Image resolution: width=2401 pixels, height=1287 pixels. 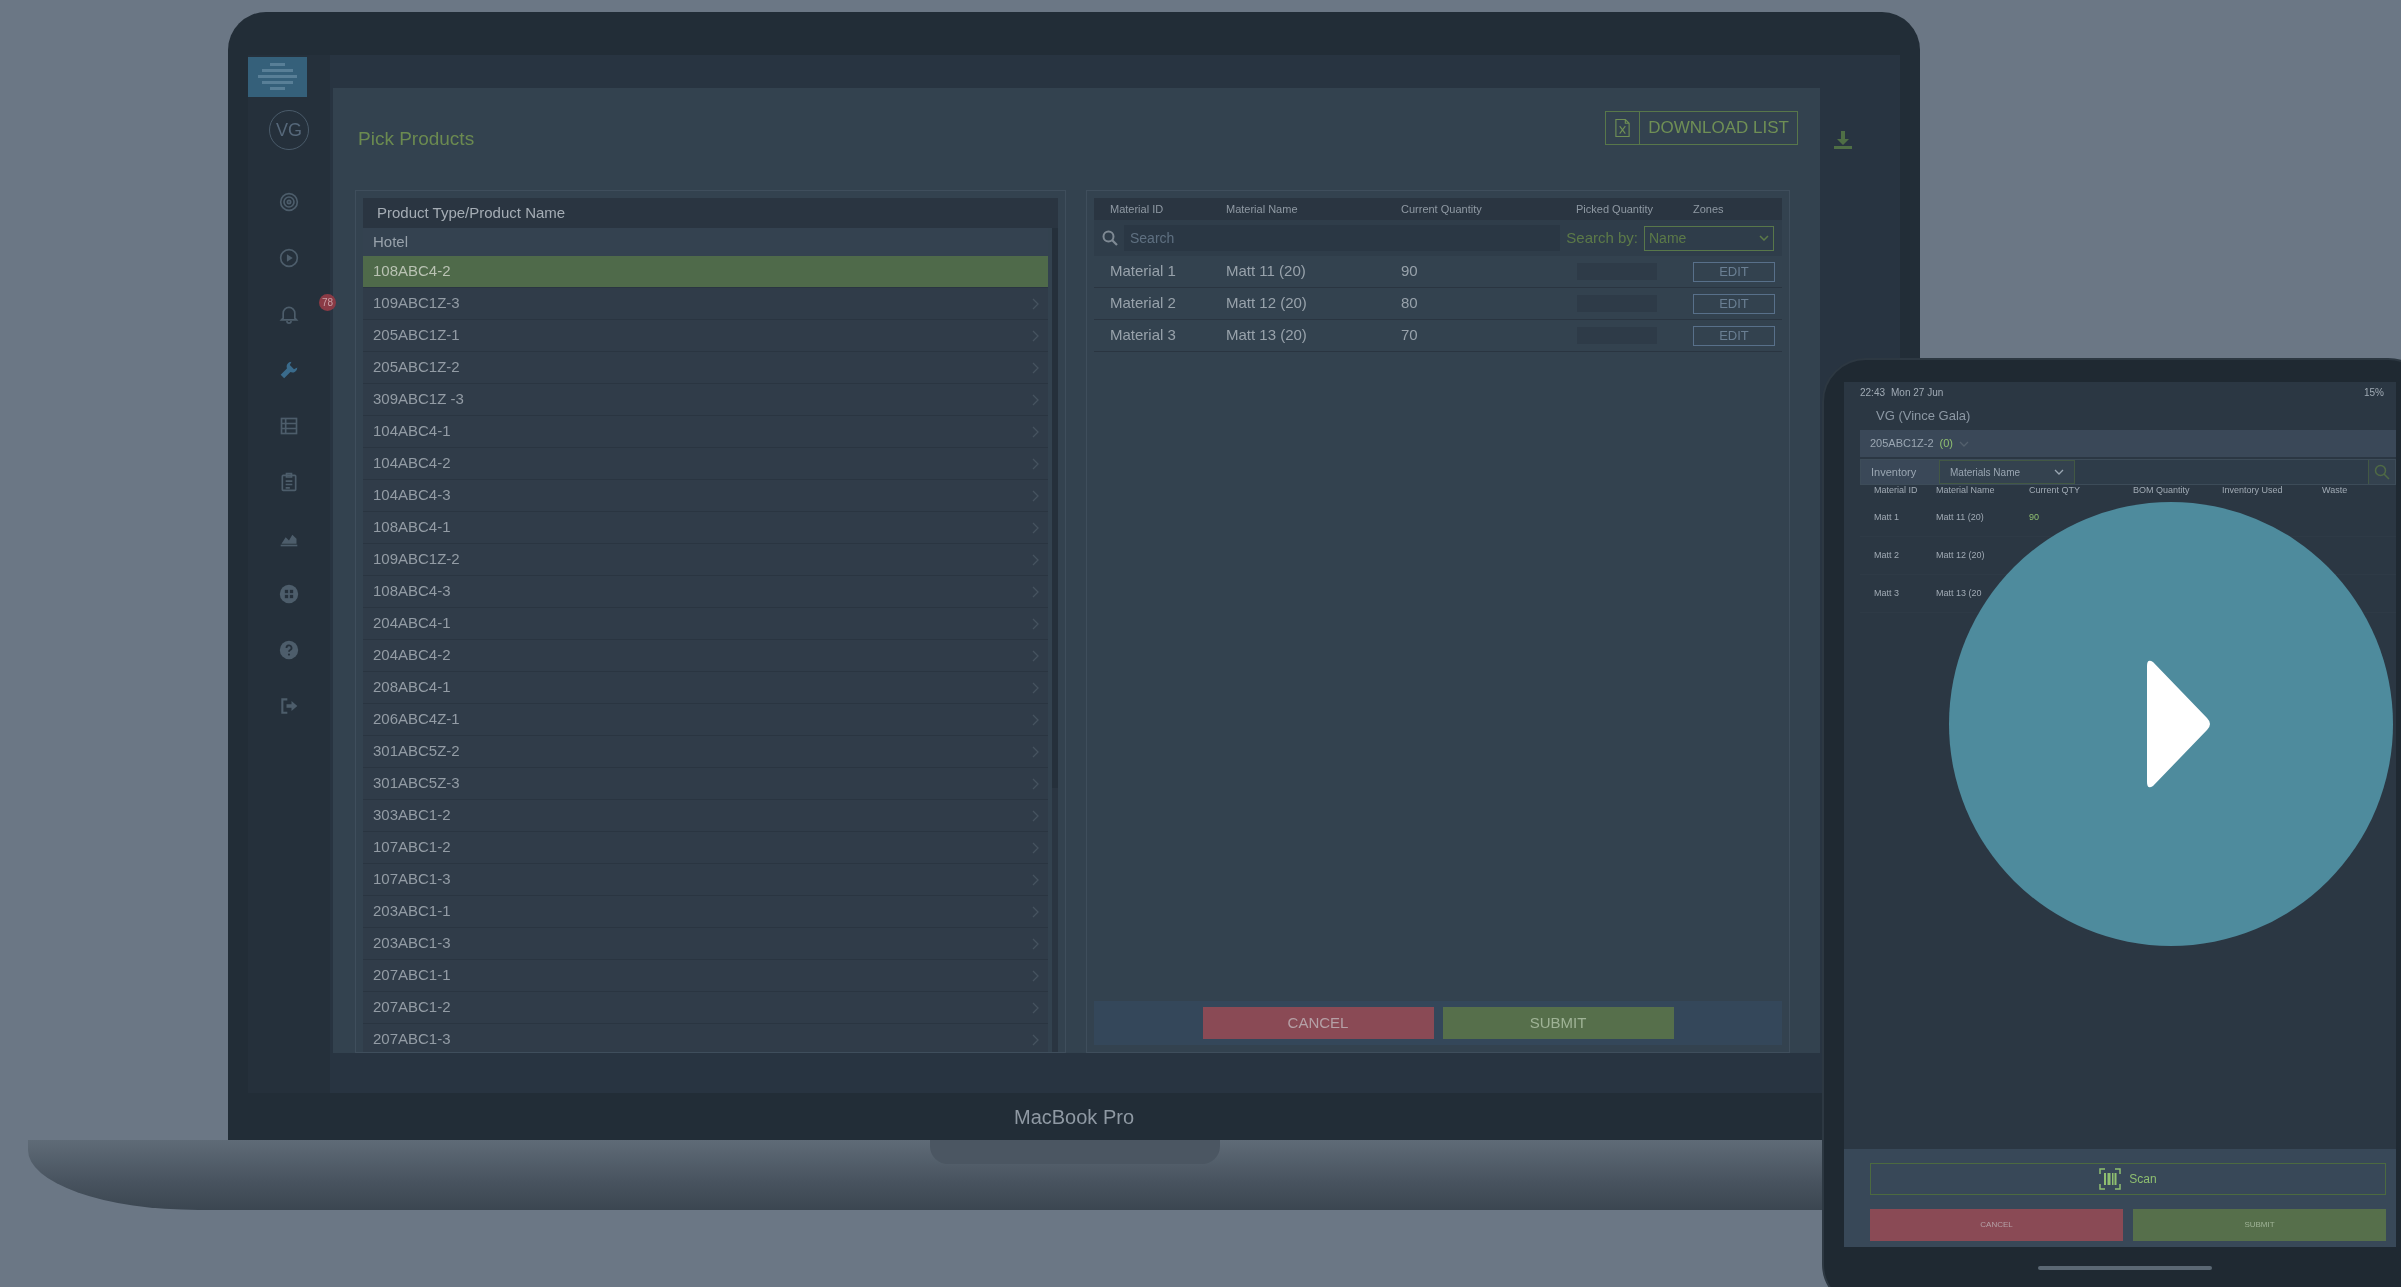 What do you see at coordinates (1873, 392) in the screenshot?
I see `status-time: 22:43` at bounding box center [1873, 392].